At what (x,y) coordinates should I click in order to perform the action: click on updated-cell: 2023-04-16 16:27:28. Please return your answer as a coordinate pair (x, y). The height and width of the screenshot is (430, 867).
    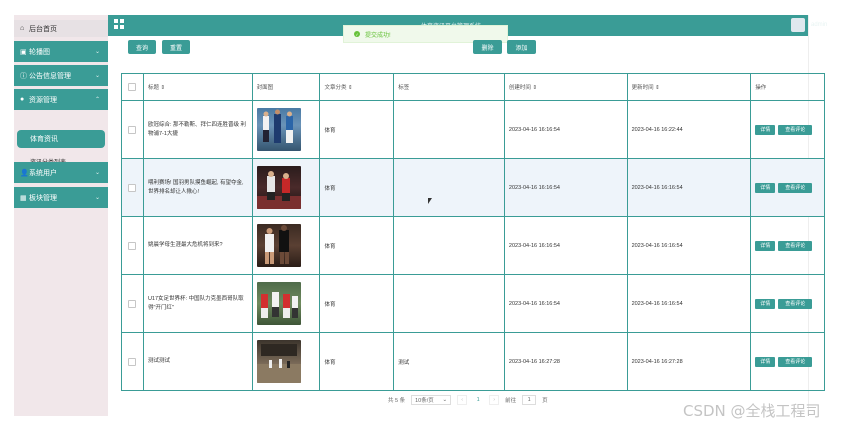
    Looking at the image, I should click on (690, 361).